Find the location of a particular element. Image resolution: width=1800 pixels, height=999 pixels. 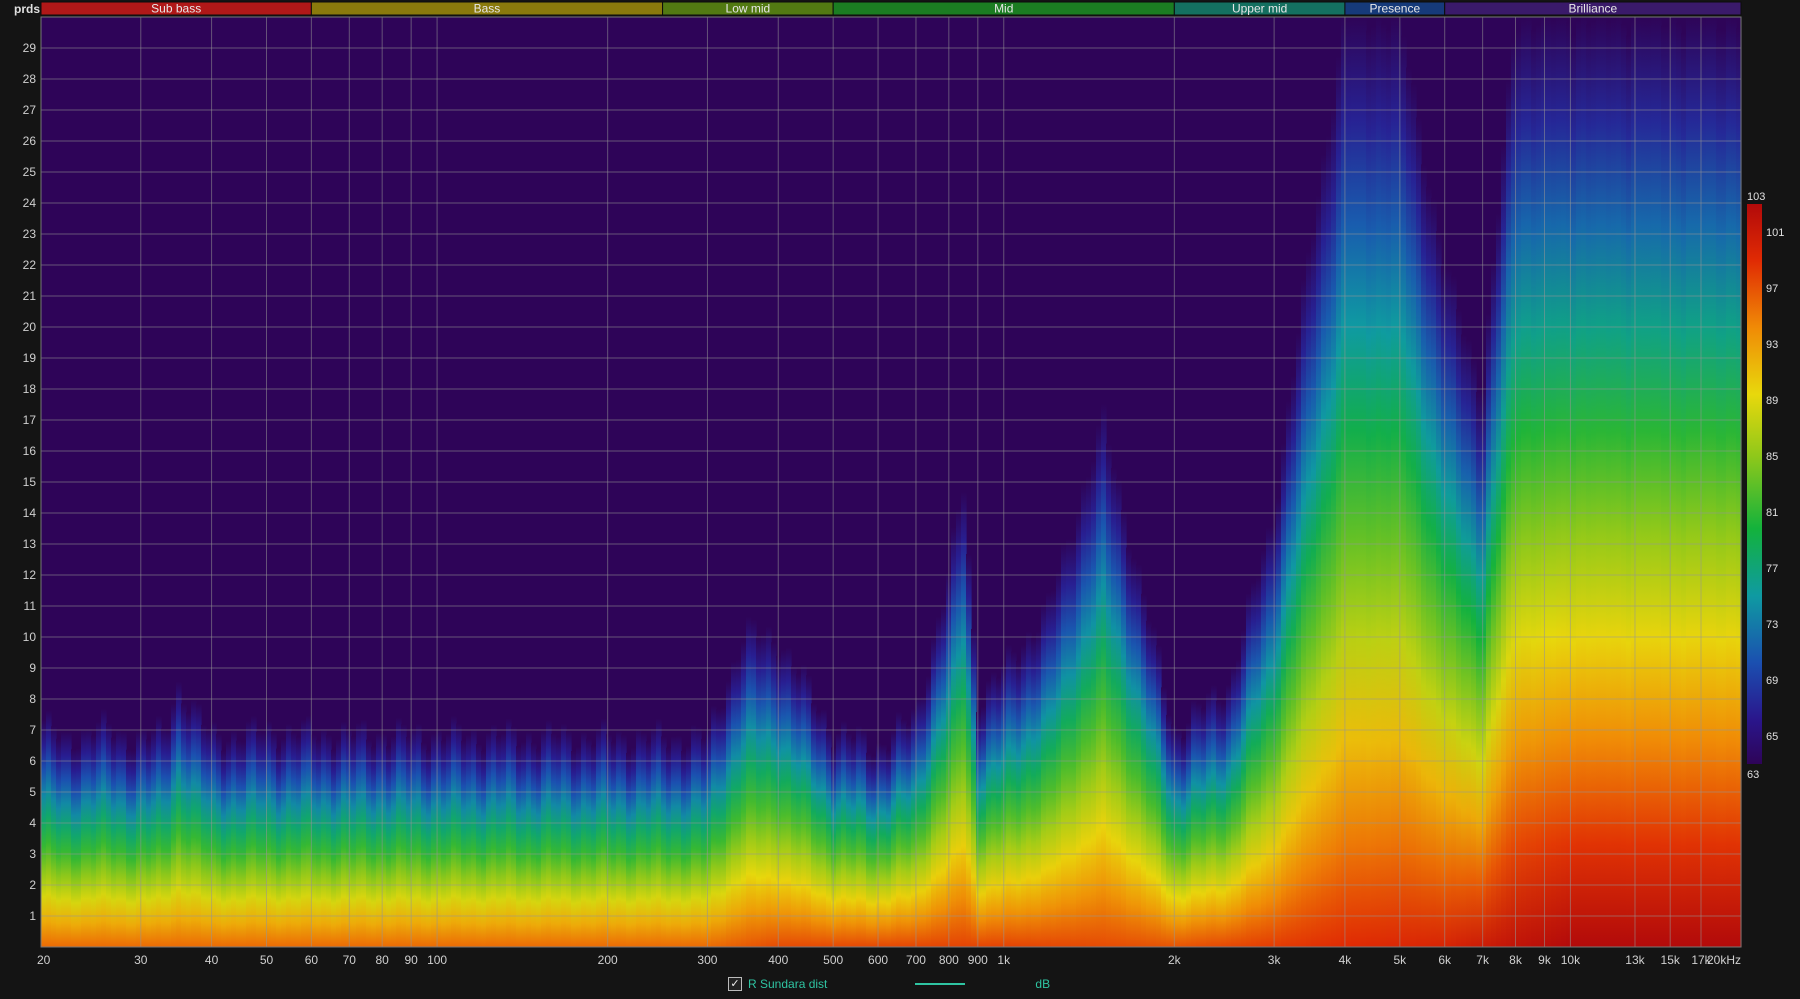

series-checkbox: ✓ is located at coordinates (735, 984).